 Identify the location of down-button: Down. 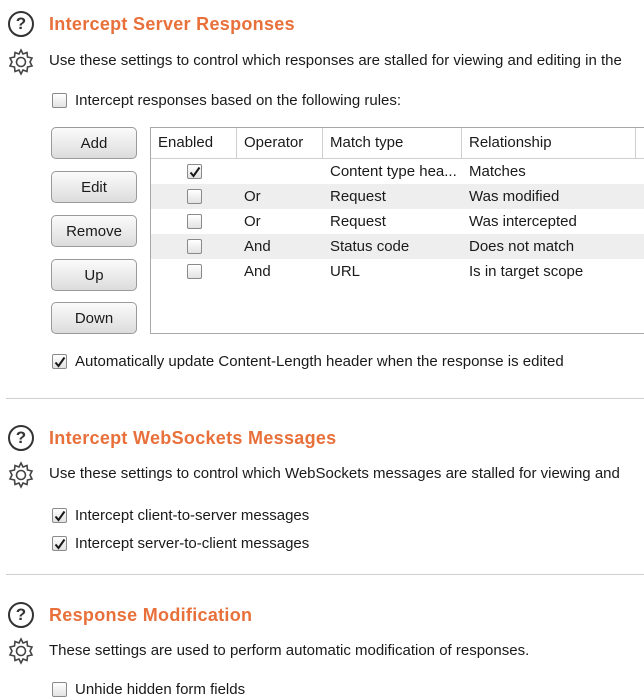
(94, 318).